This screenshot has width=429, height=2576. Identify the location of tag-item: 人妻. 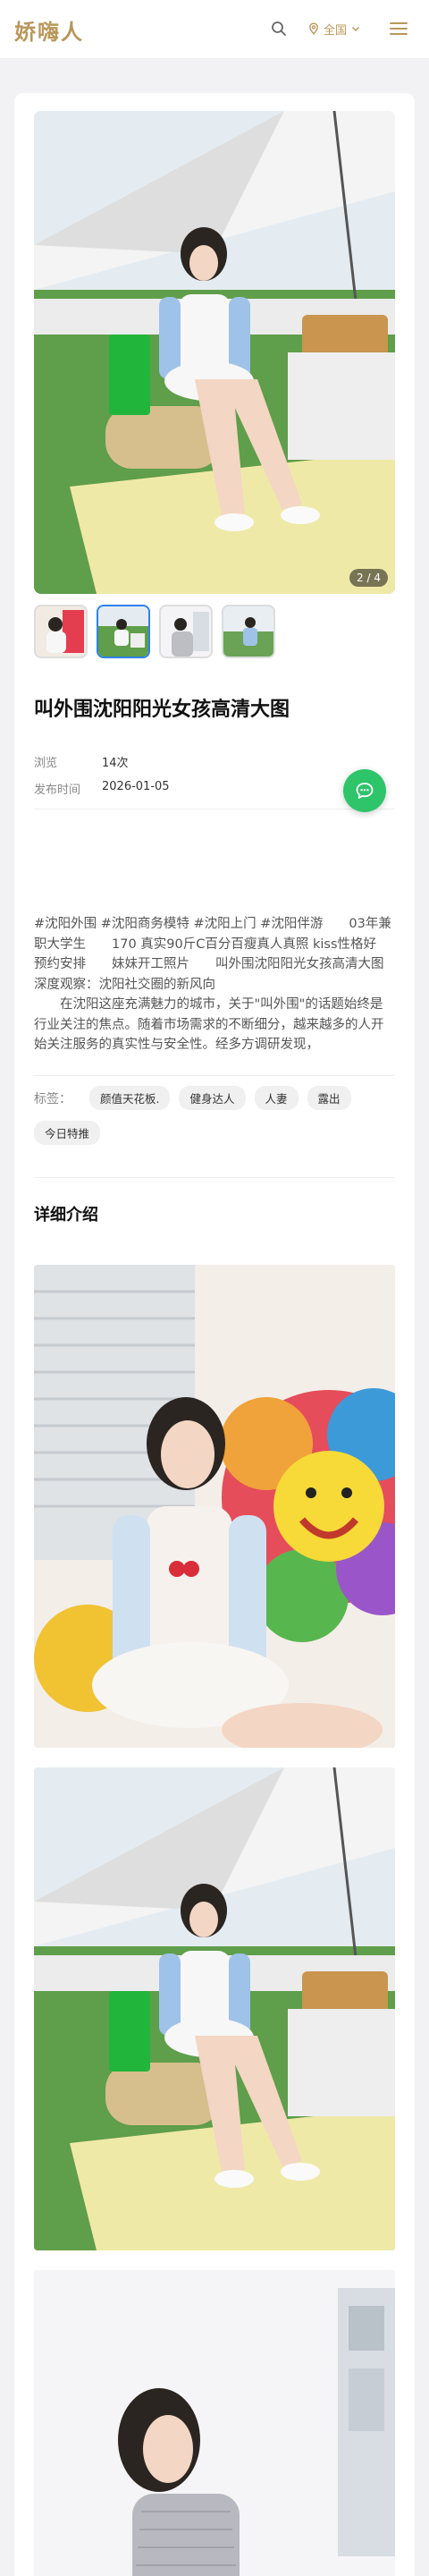
(277, 1098).